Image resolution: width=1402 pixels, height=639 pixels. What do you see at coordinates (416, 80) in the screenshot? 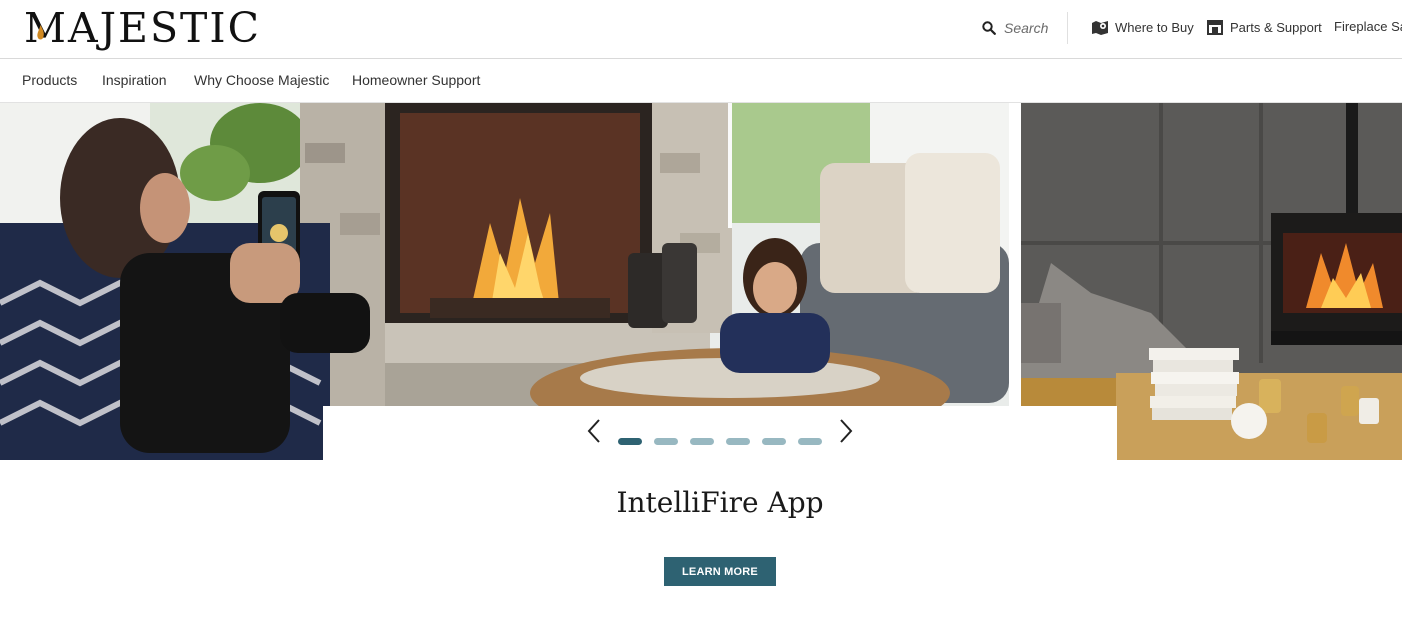
I see `nav-item-homeowner-support: Homeowner Support` at bounding box center [416, 80].